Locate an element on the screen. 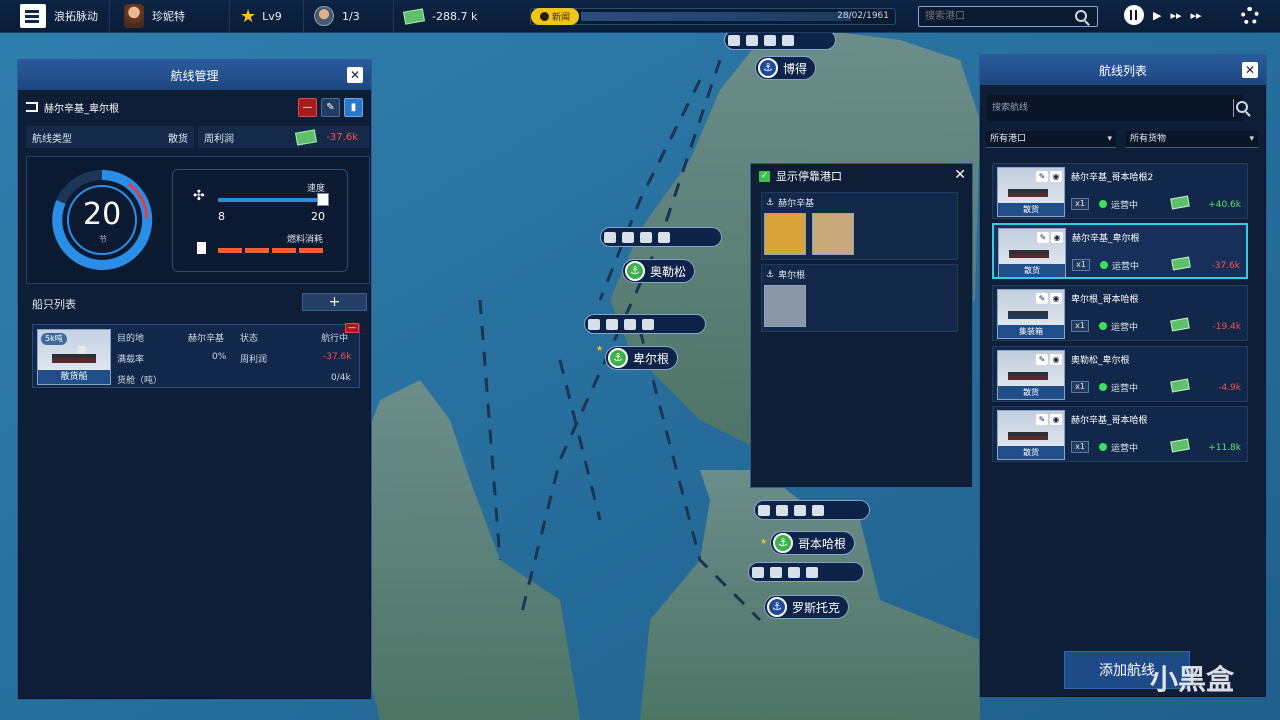 This screenshot has height=720, width=1280. port-goods-alesund is located at coordinates (661, 237).